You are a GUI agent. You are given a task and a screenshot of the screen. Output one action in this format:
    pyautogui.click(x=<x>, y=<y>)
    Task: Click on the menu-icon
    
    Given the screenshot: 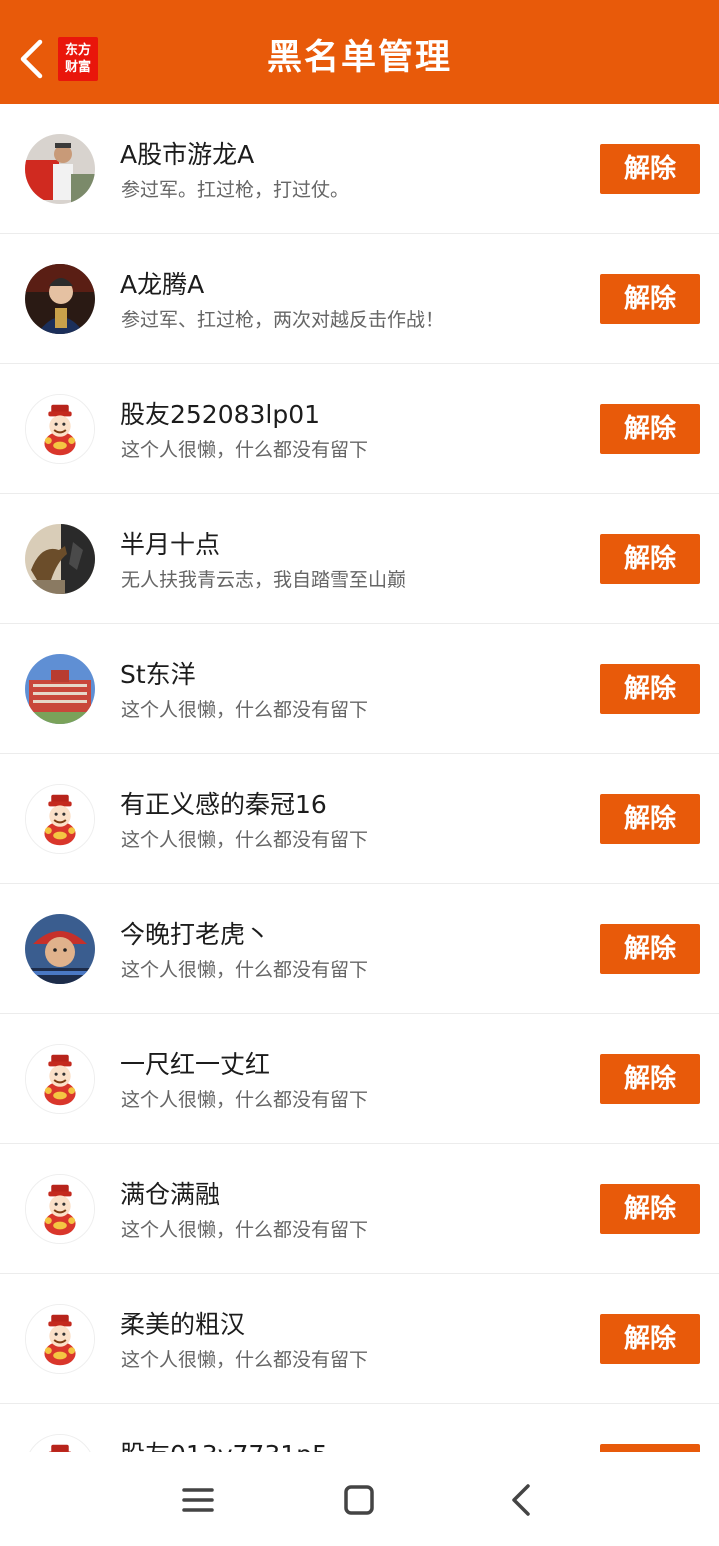 What is the action you would take?
    pyautogui.click(x=198, y=1500)
    